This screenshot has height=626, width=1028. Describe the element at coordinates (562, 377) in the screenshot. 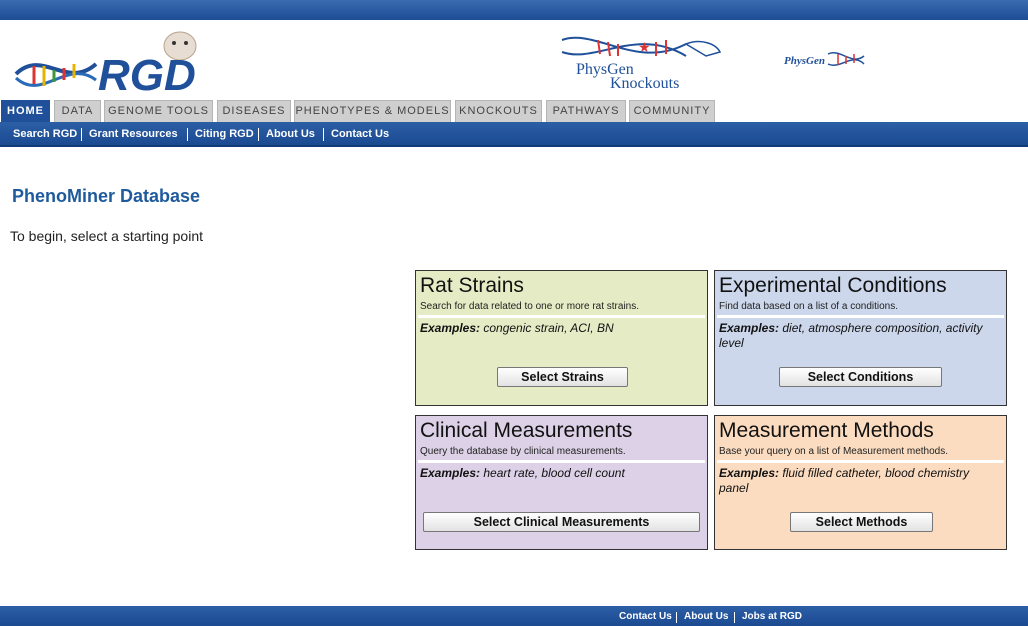

I see `select-strains-button: Select Strains` at that location.